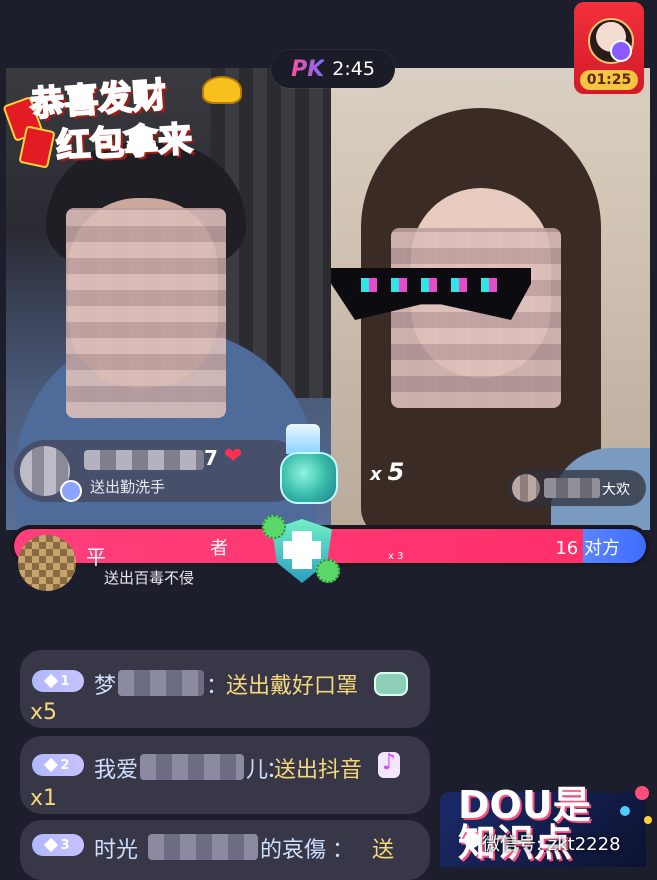  I want to click on level-number: 1, so click(65, 681).